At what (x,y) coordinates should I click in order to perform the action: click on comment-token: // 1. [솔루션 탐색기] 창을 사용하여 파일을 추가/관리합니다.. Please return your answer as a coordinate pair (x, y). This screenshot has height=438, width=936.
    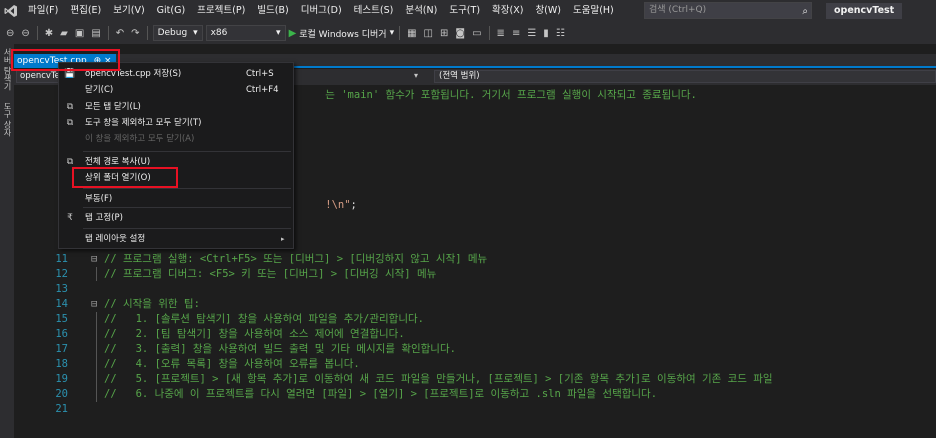
    Looking at the image, I should click on (264, 319).